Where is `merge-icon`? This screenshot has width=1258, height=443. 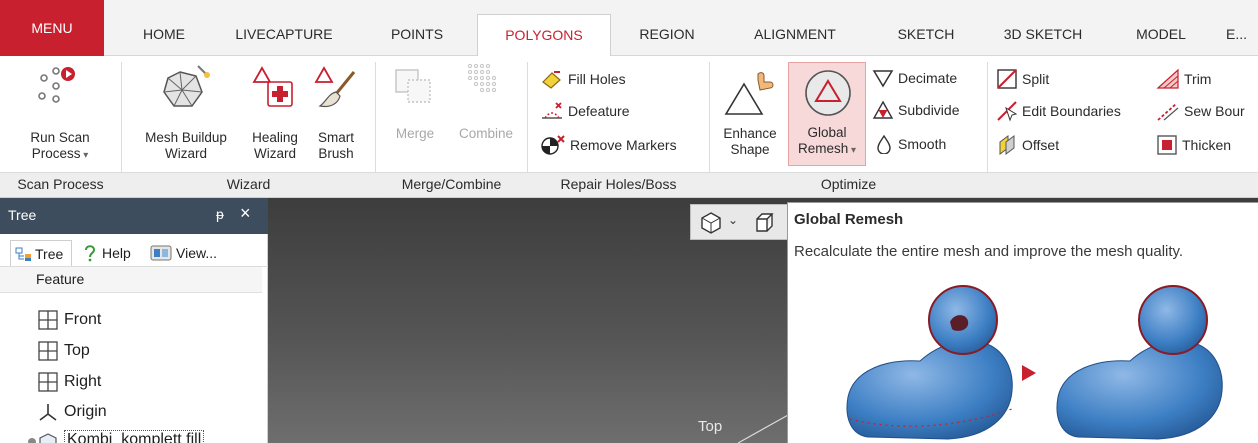
merge-icon is located at coordinates (413, 86).